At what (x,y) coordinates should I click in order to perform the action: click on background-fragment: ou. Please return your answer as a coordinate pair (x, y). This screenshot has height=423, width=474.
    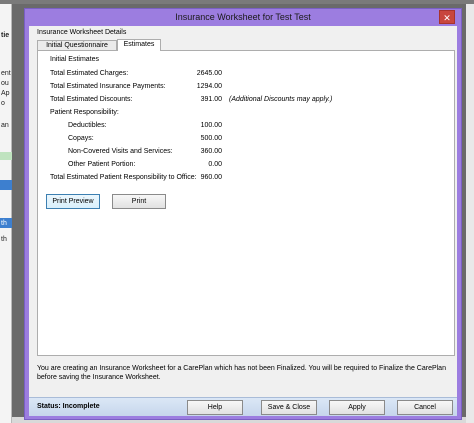
    Looking at the image, I should click on (5, 83).